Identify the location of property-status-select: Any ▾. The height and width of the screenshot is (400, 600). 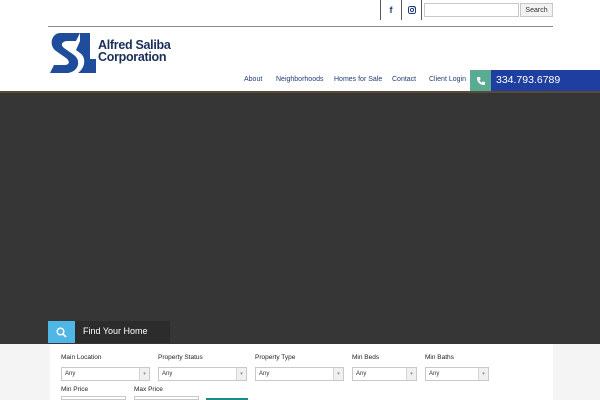
(202, 374).